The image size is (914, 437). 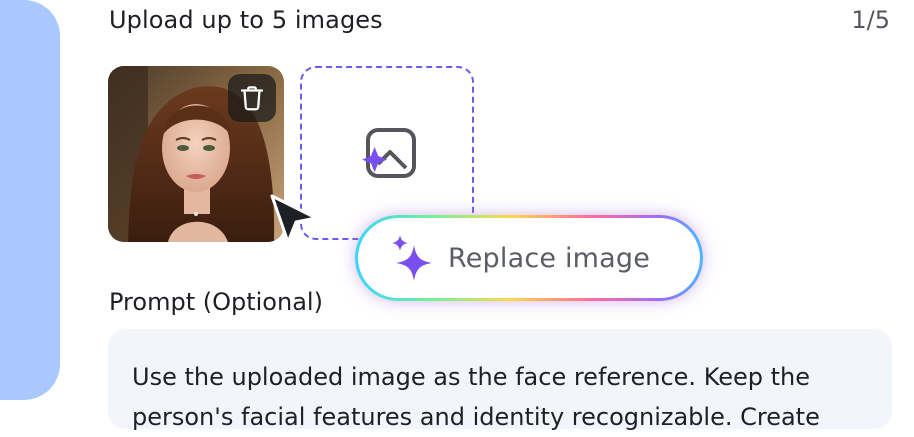 What do you see at coordinates (30, 200) in the screenshot?
I see `side-accent-bar` at bounding box center [30, 200].